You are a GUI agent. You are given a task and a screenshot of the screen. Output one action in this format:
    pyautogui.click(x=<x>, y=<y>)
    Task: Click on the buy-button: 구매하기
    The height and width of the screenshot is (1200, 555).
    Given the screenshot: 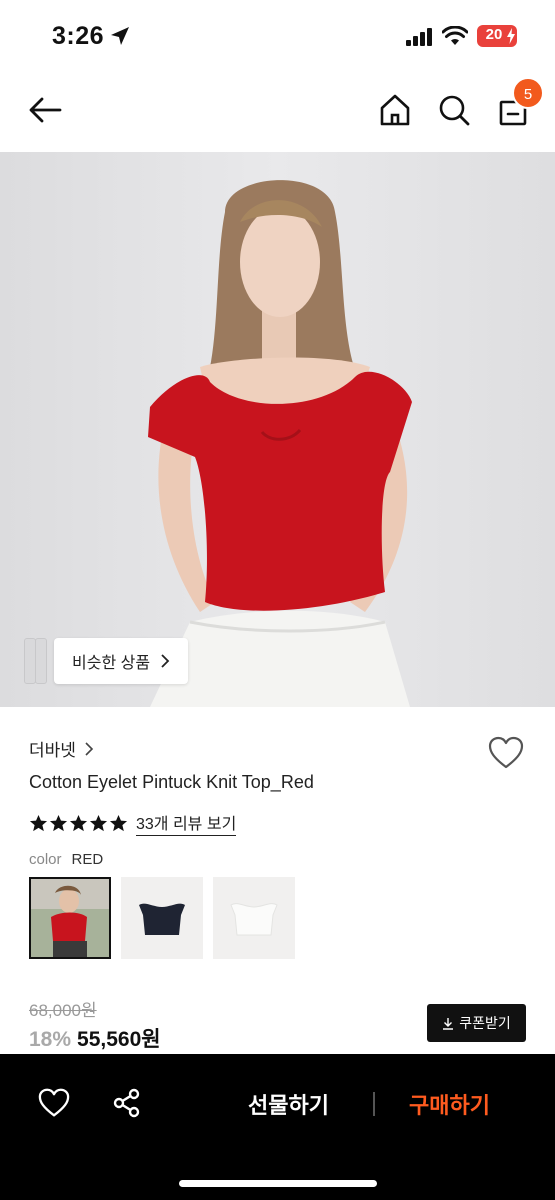 What is the action you would take?
    pyautogui.click(x=449, y=1104)
    